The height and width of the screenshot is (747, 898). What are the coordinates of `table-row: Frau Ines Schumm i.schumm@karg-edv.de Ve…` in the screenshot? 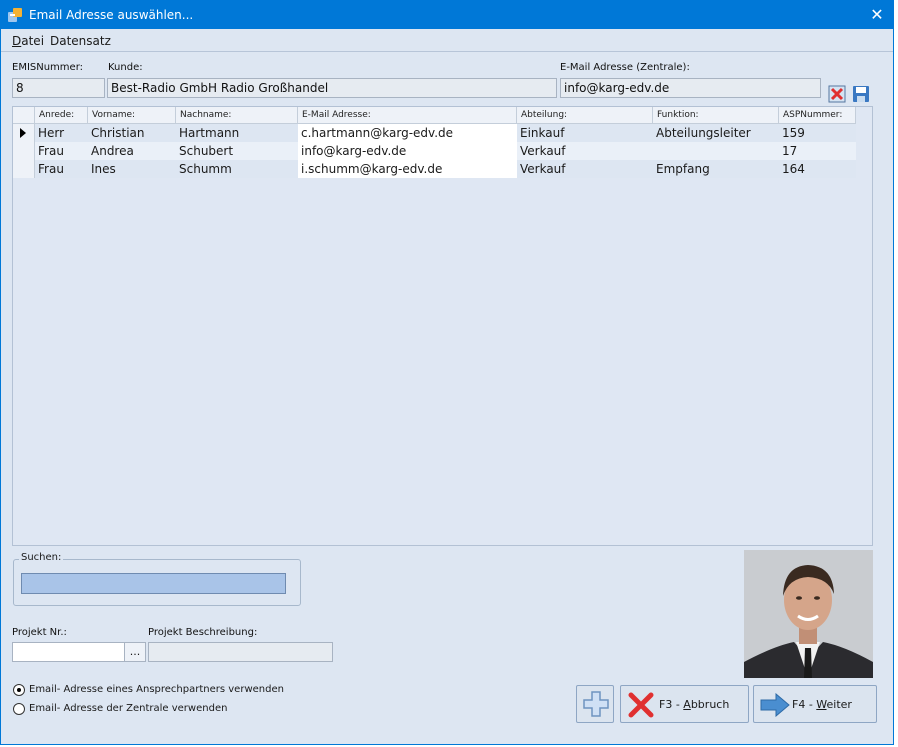 It's located at (434, 169).